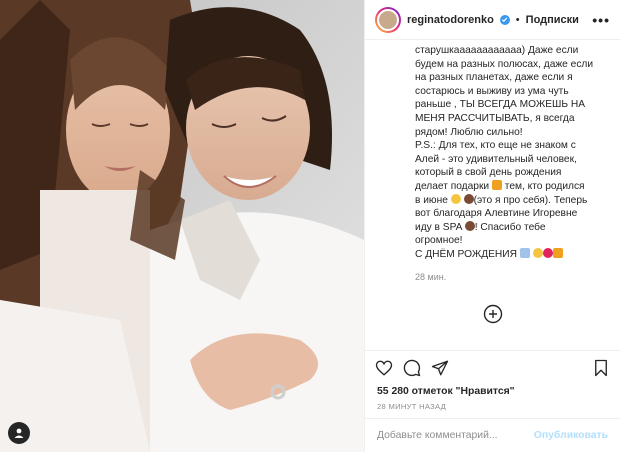 The height and width of the screenshot is (452, 620). I want to click on caption-fragment: тем, кто родился, so click(543, 186).